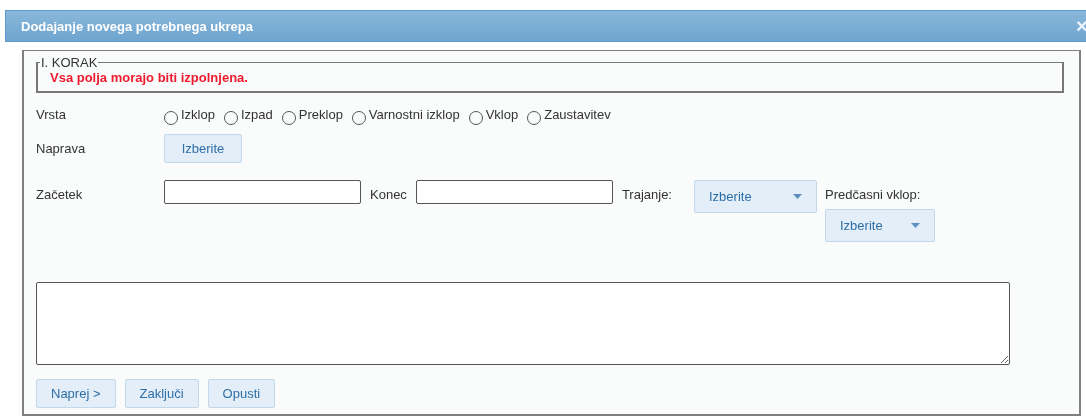 The height and width of the screenshot is (419, 1086). What do you see at coordinates (502, 114) in the screenshot?
I see `radio-label: Vklop` at bounding box center [502, 114].